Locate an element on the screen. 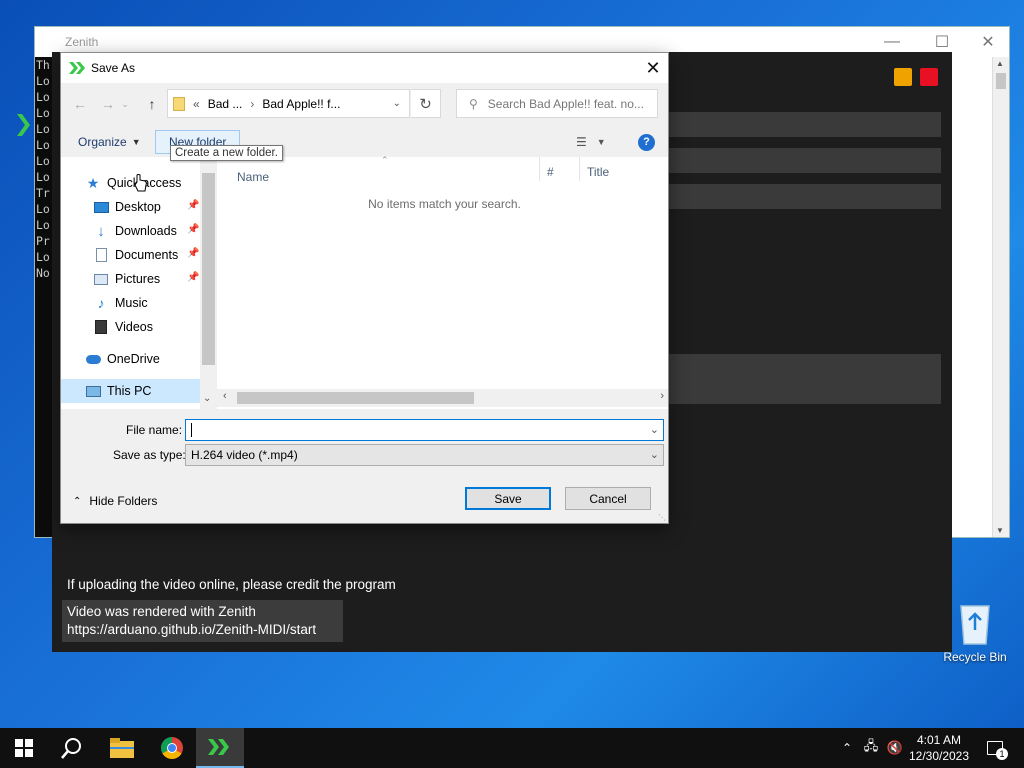  windows-logo-icon is located at coordinates (24, 748).